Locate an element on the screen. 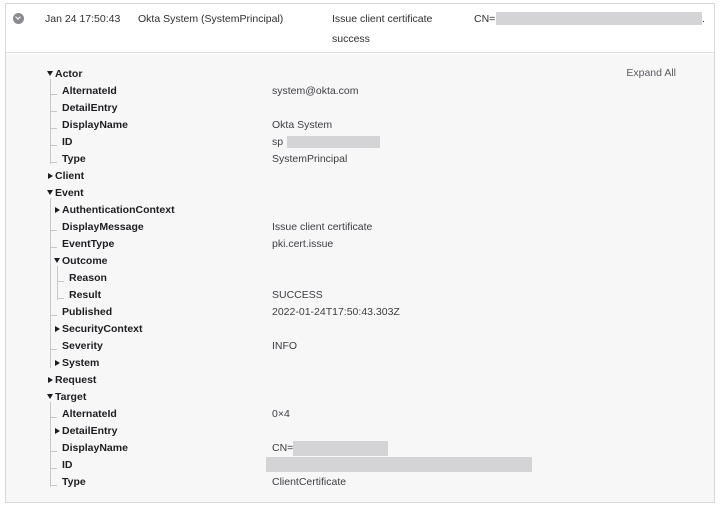  field-value: sp is located at coordinates (278, 142).